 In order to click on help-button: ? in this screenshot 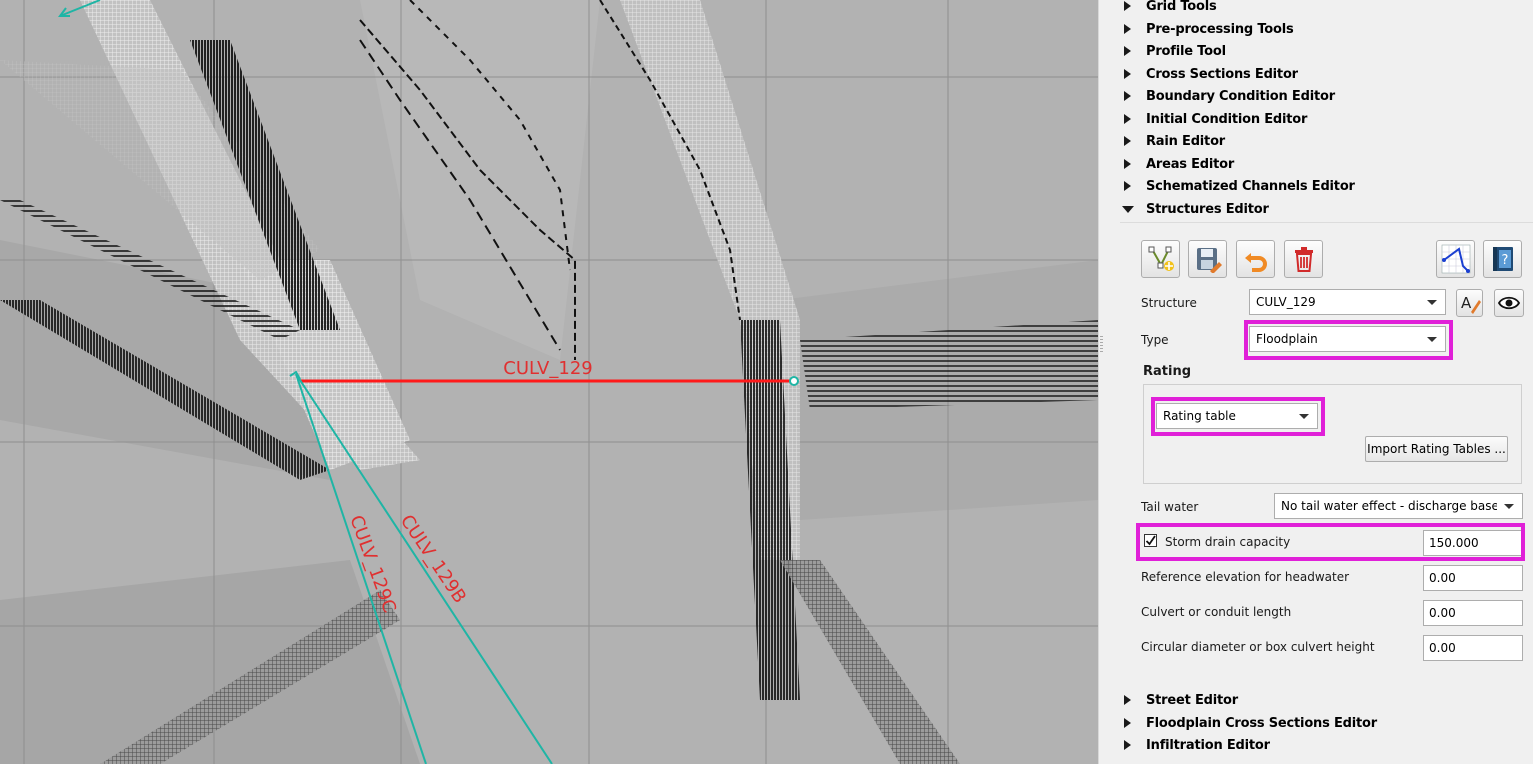, I will do `click(1502, 259)`.